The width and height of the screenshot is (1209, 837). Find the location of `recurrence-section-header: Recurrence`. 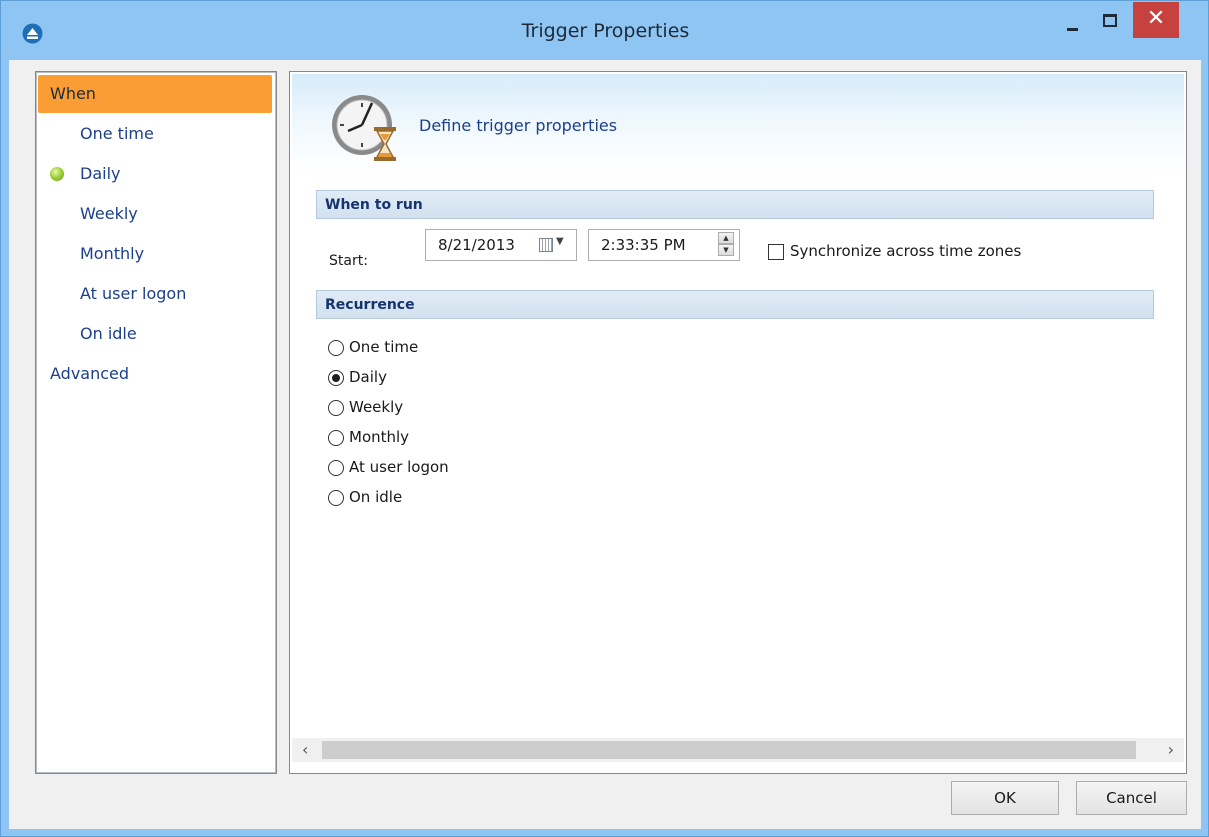

recurrence-section-header: Recurrence is located at coordinates (735, 304).